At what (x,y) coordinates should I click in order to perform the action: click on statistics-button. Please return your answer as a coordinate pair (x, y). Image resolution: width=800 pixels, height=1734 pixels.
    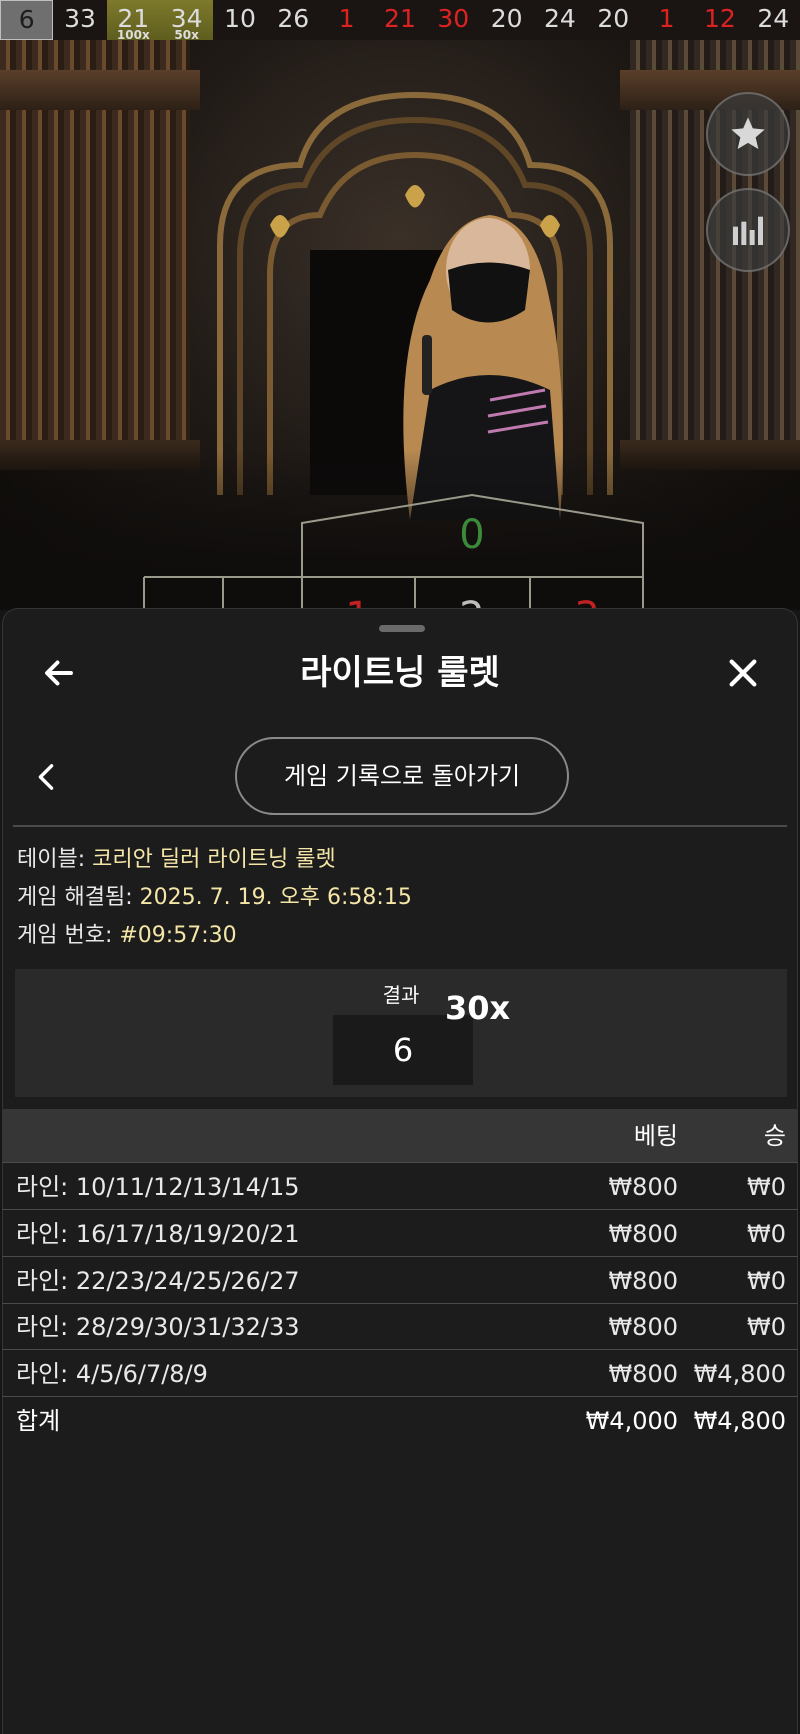
    Looking at the image, I should click on (748, 230).